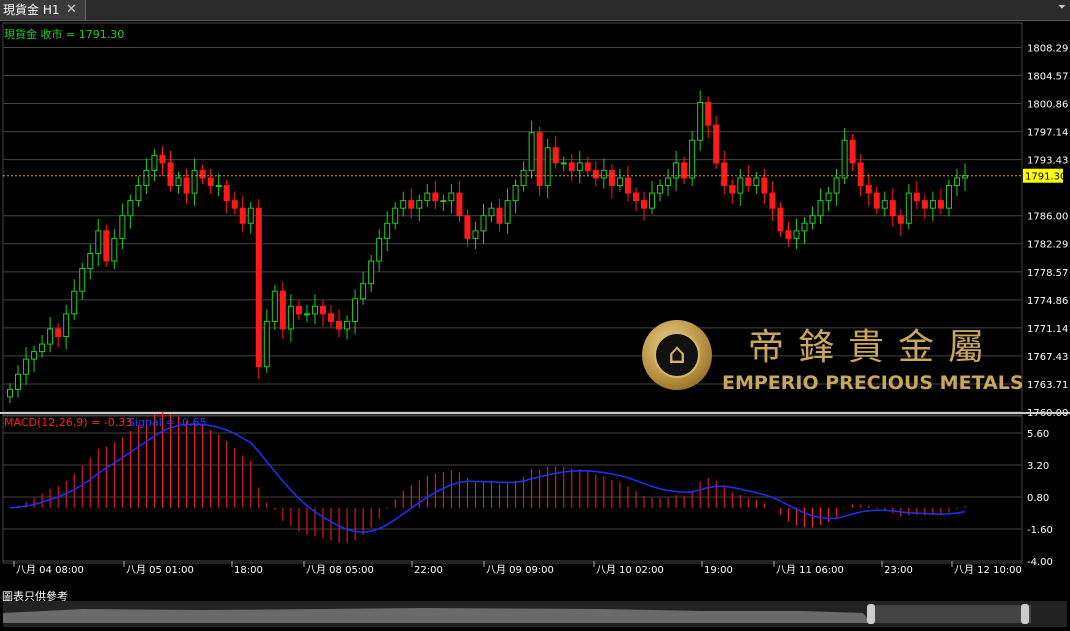  I want to click on time-axis-label: 八月 11 06:00, so click(810, 570).